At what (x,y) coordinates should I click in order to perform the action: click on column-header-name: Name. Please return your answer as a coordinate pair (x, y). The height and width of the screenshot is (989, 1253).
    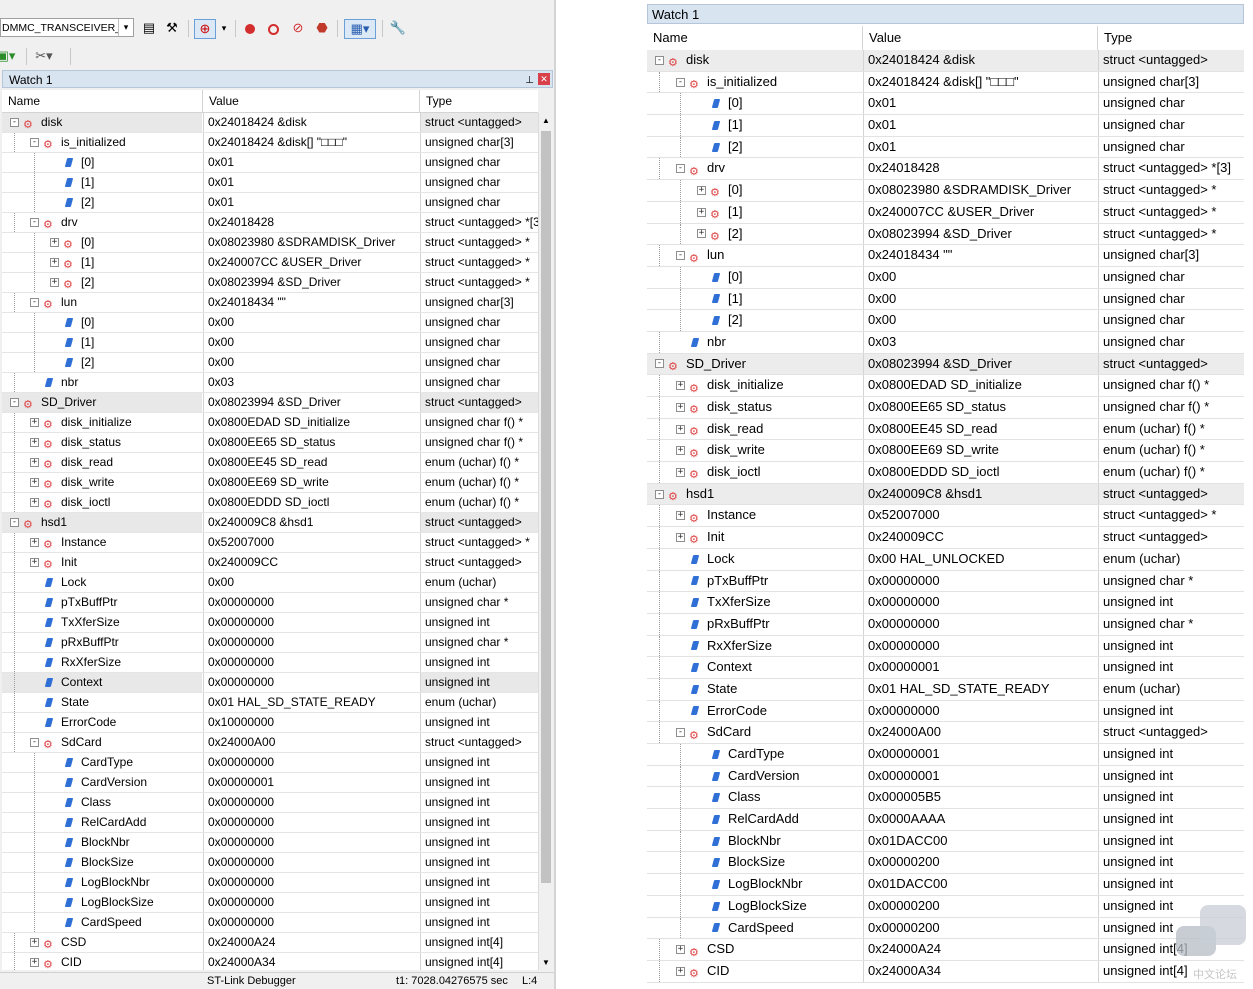
    Looking at the image, I should click on (102, 101).